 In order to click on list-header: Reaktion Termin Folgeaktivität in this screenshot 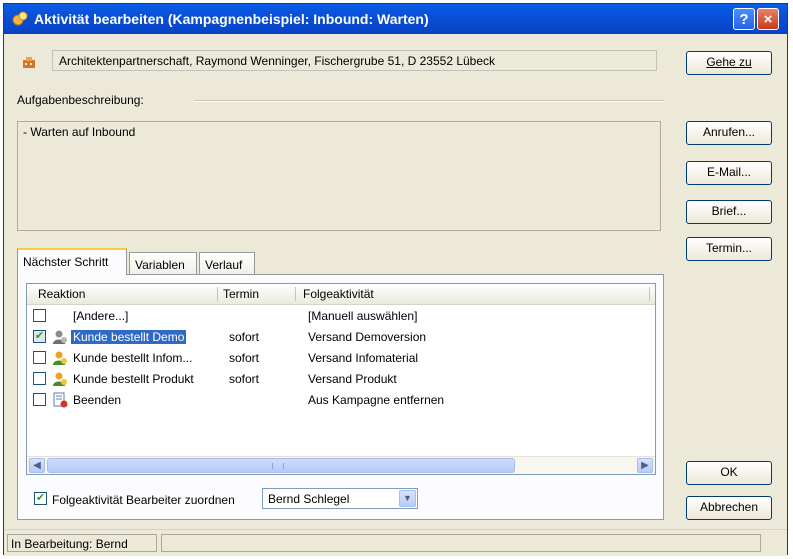, I will do `click(341, 294)`.